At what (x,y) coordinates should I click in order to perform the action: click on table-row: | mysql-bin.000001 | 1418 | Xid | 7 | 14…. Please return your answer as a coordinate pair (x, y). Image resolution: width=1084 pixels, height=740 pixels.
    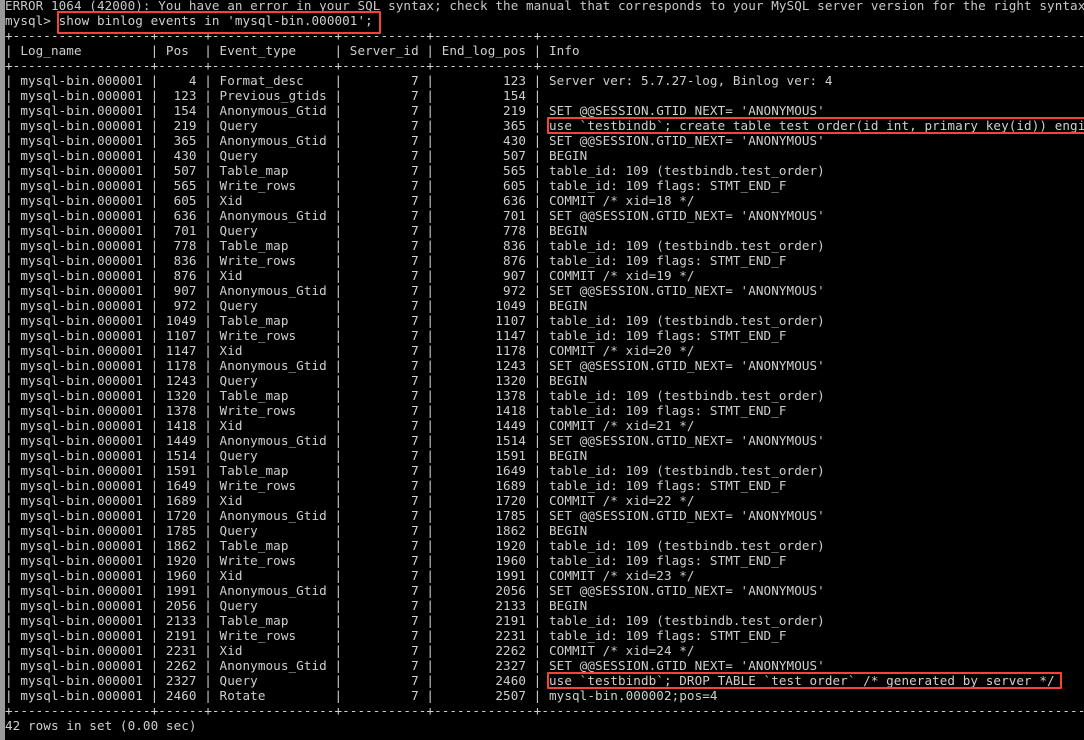
    Looking at the image, I should click on (544, 425).